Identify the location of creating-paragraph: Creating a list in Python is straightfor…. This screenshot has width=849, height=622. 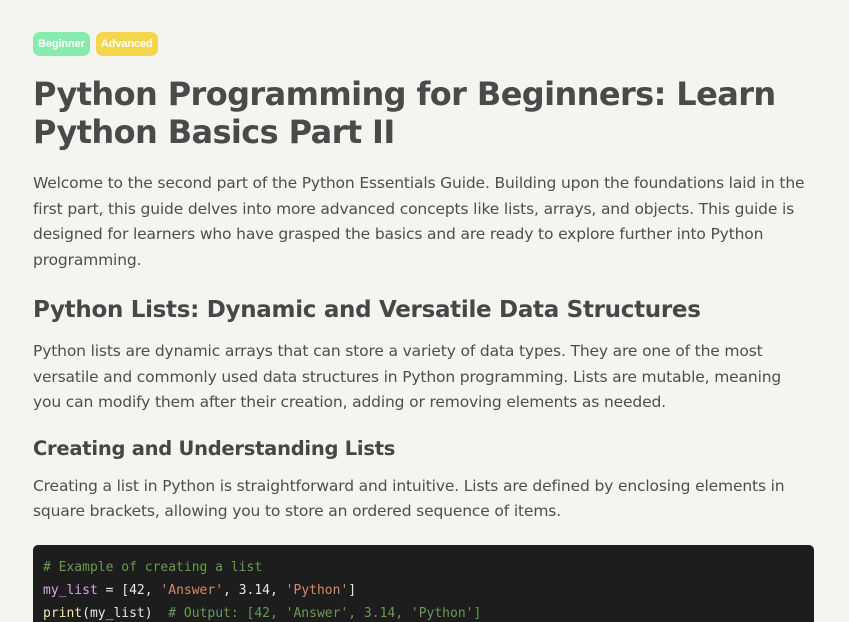
(409, 498).